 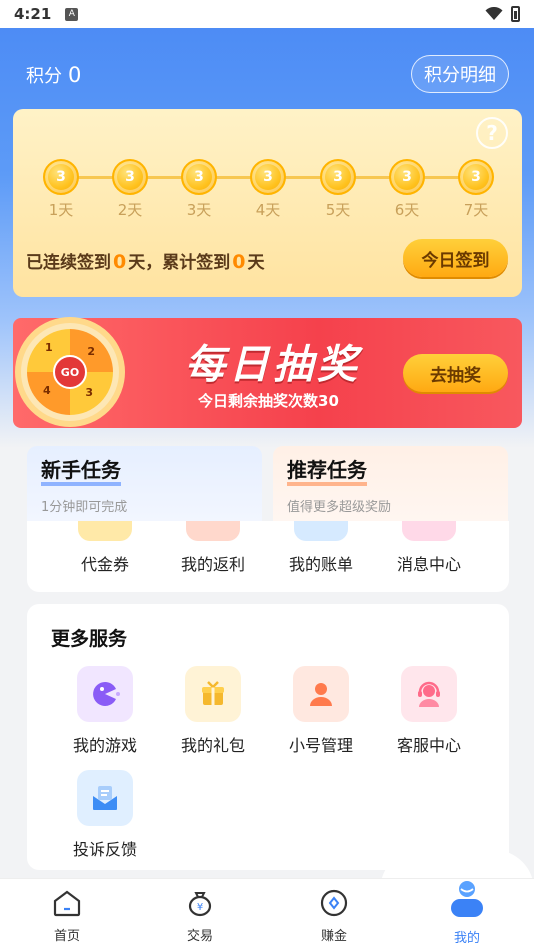 I want to click on newbie-tasks-title: 新手任务, so click(x=81, y=472).